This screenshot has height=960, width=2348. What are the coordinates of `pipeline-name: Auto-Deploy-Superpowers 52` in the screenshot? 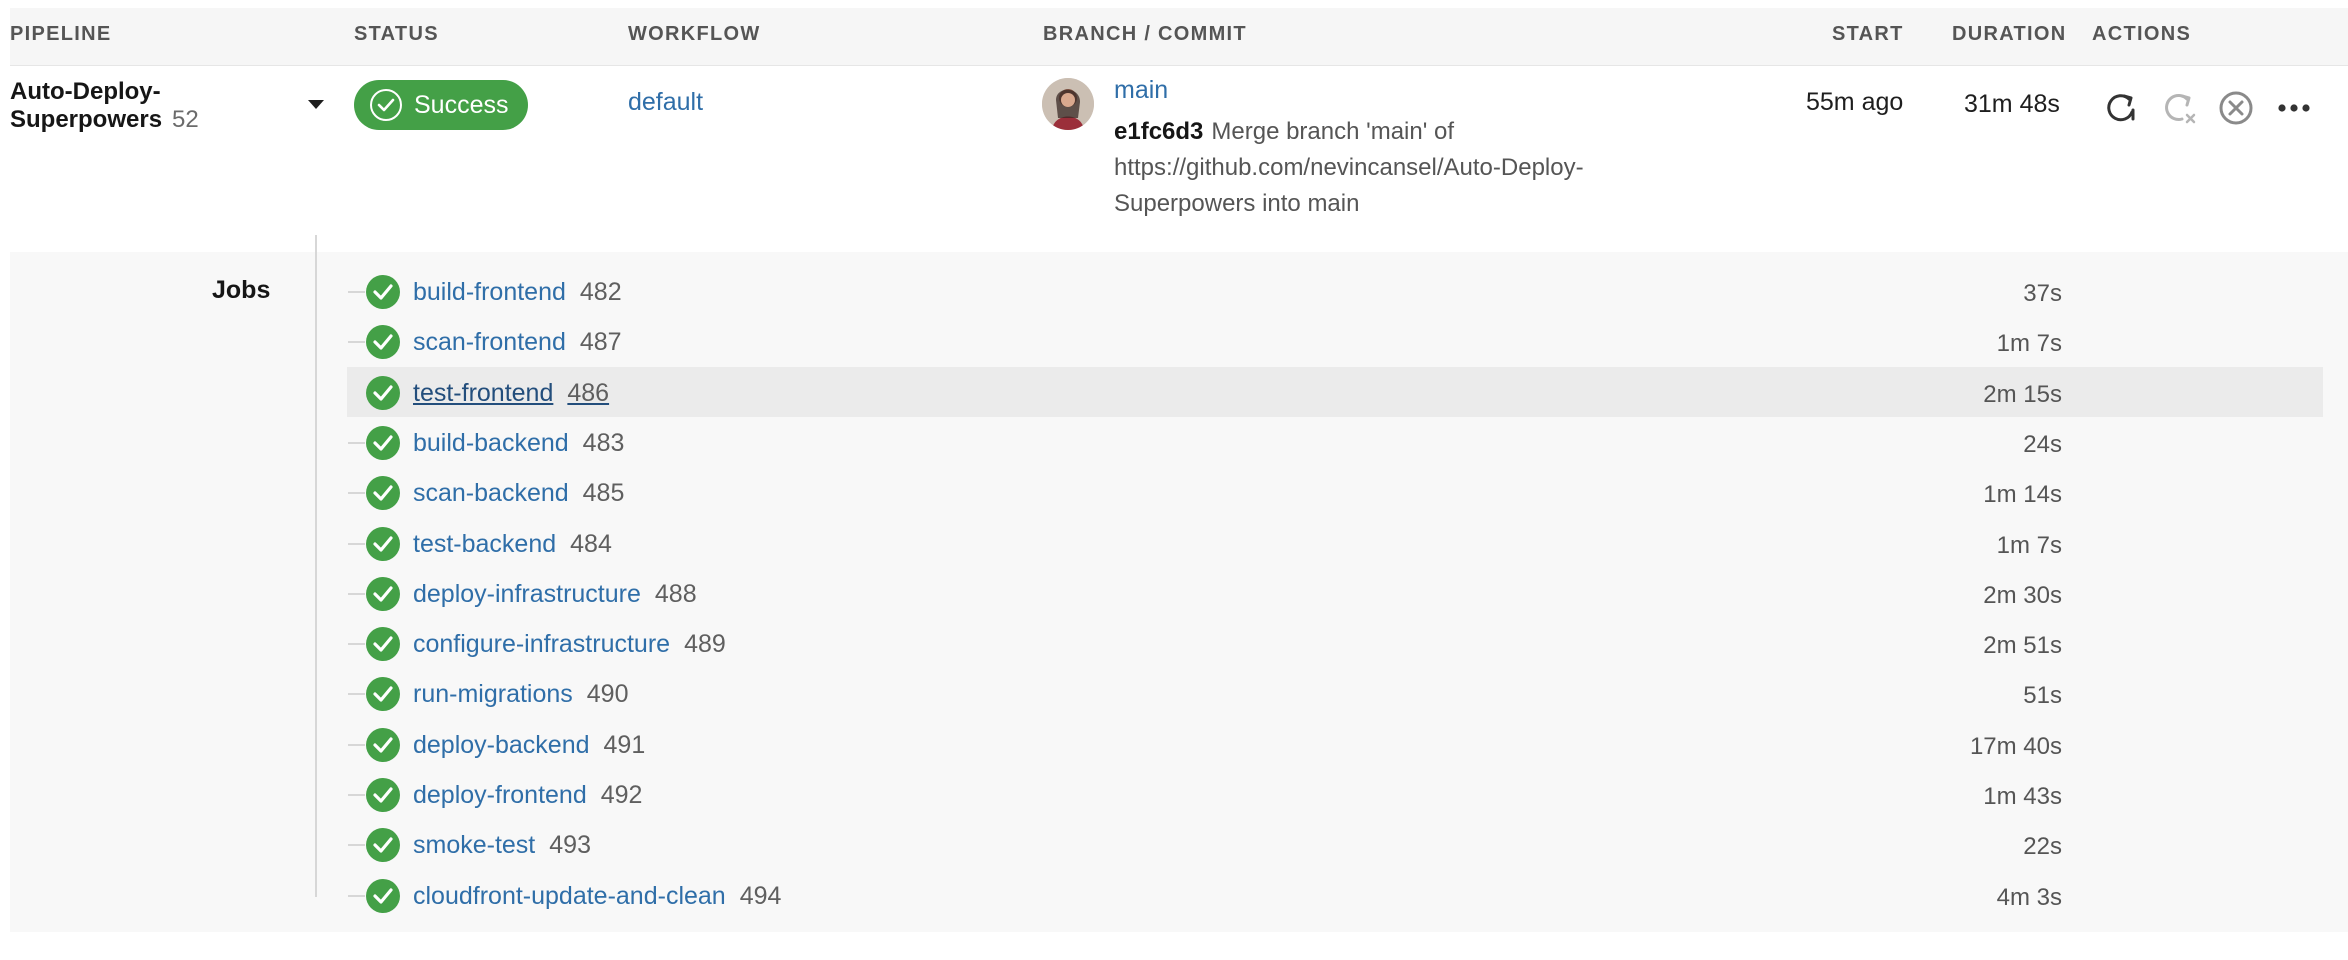 It's located at (105, 106).